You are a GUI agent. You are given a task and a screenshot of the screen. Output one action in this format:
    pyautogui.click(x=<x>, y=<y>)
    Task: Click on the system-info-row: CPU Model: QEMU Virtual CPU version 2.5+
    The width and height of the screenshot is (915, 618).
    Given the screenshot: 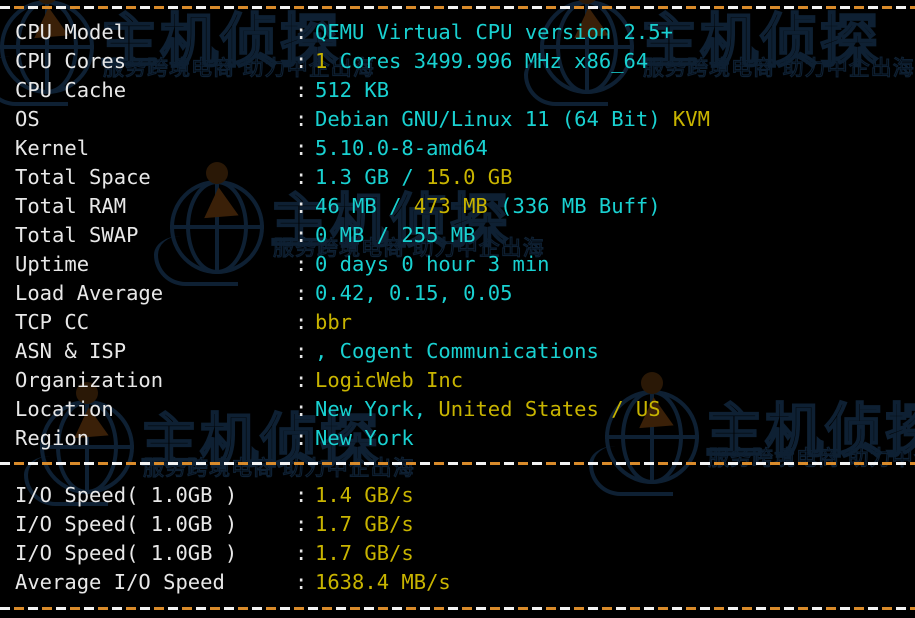 What is the action you would take?
    pyautogui.click(x=457, y=32)
    